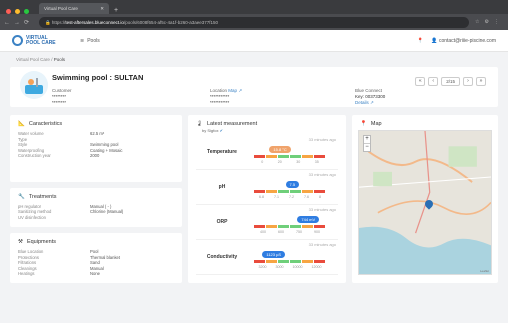 This screenshot has height=323, width=508. I want to click on scale-ticks: 3200 3000 10000 12000, so click(290, 267).